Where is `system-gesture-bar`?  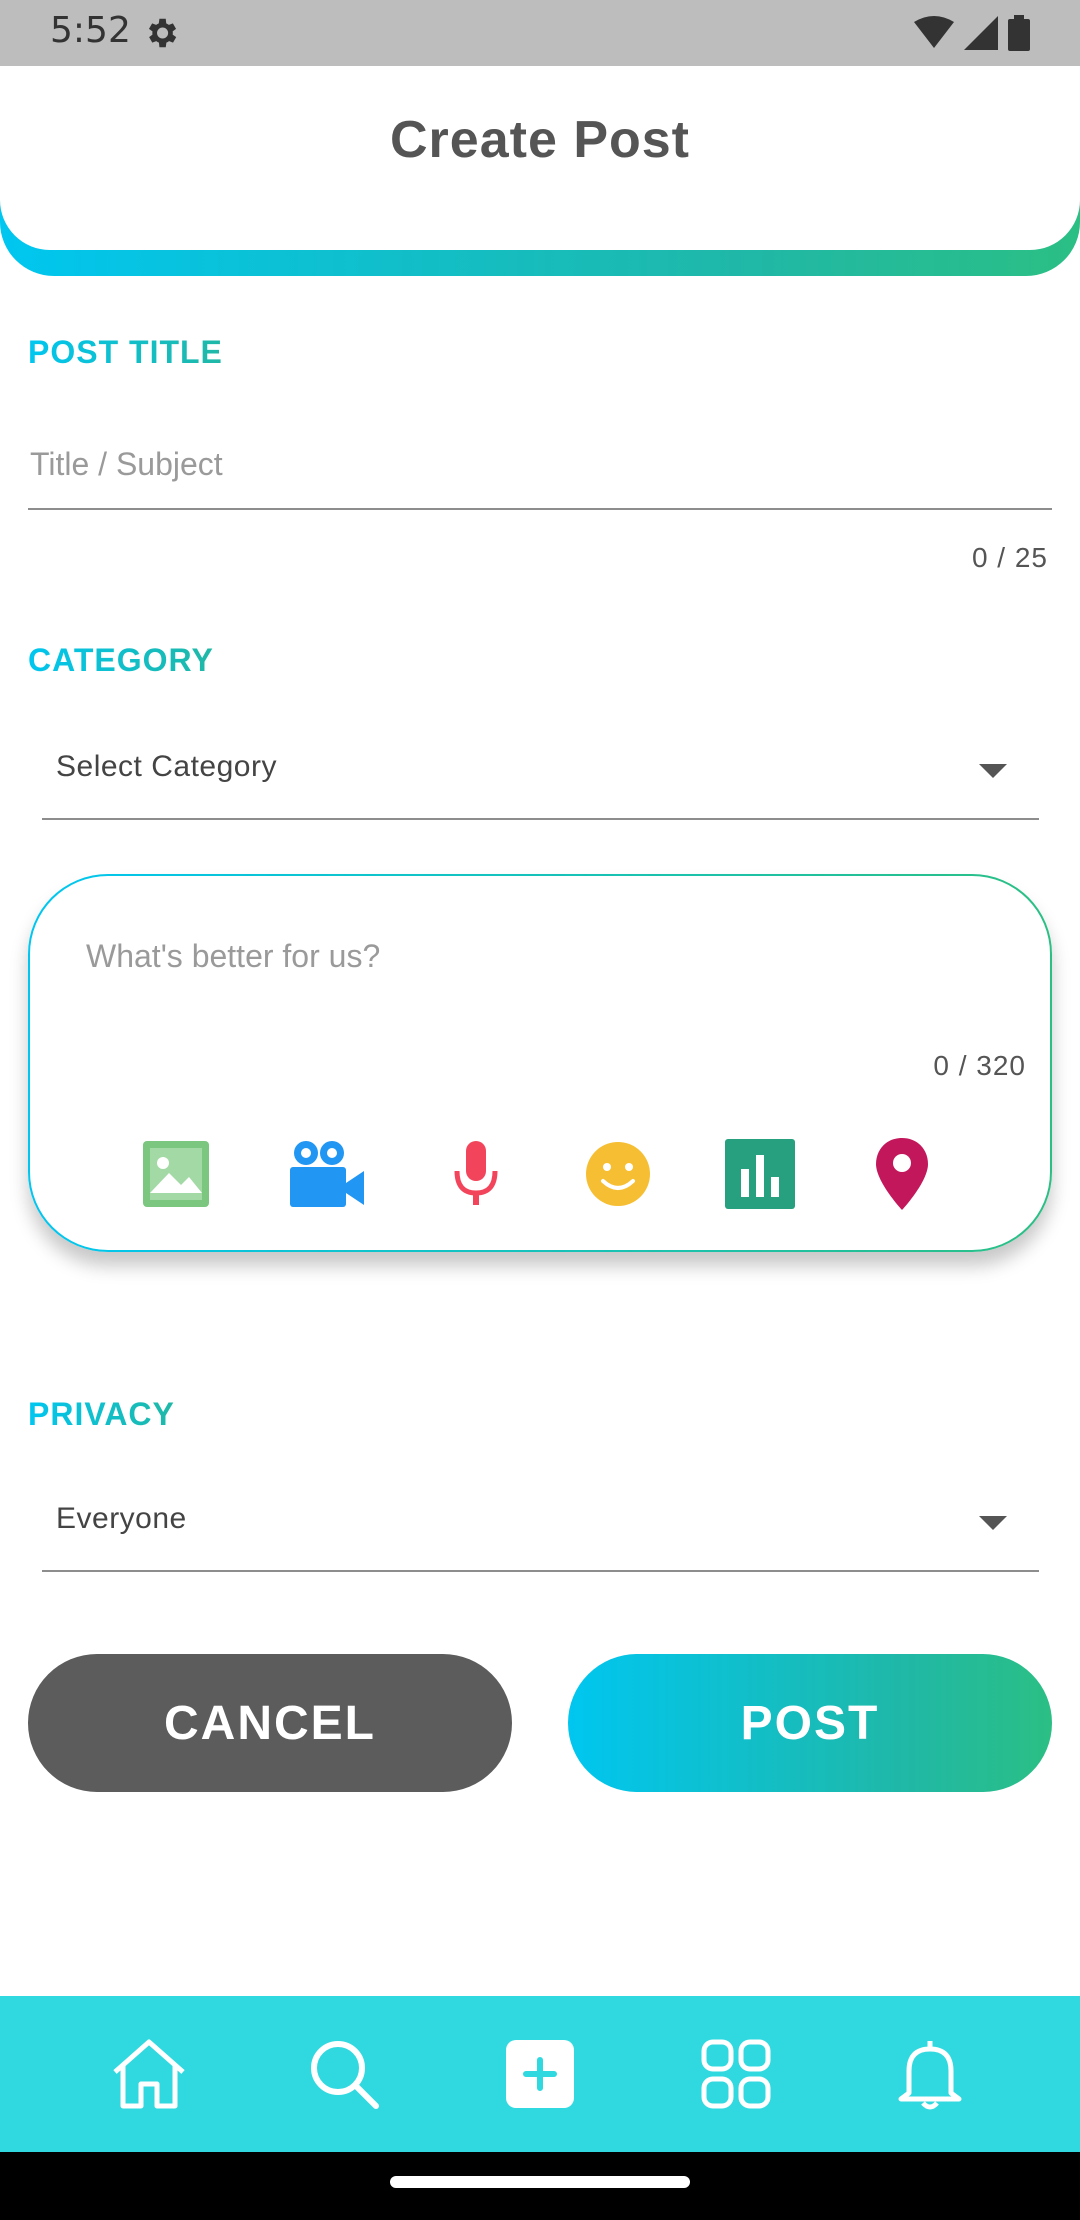
system-gesture-bar is located at coordinates (540, 2186).